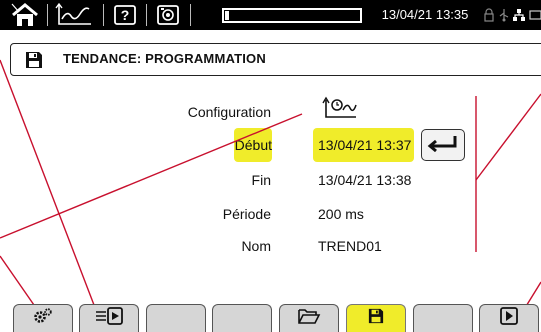 The width and height of the screenshot is (541, 332). Describe the element at coordinates (168, 15) in the screenshot. I see `screenshot-icon` at that location.